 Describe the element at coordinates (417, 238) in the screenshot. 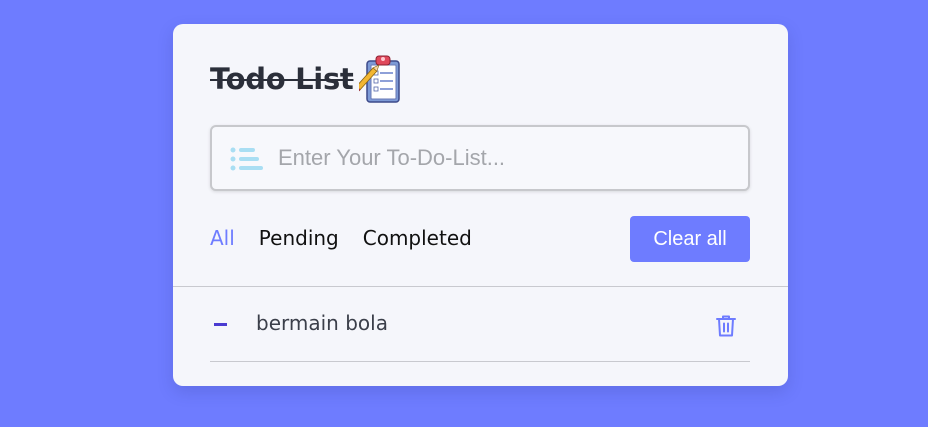

I see `filter-completed: Completed` at that location.